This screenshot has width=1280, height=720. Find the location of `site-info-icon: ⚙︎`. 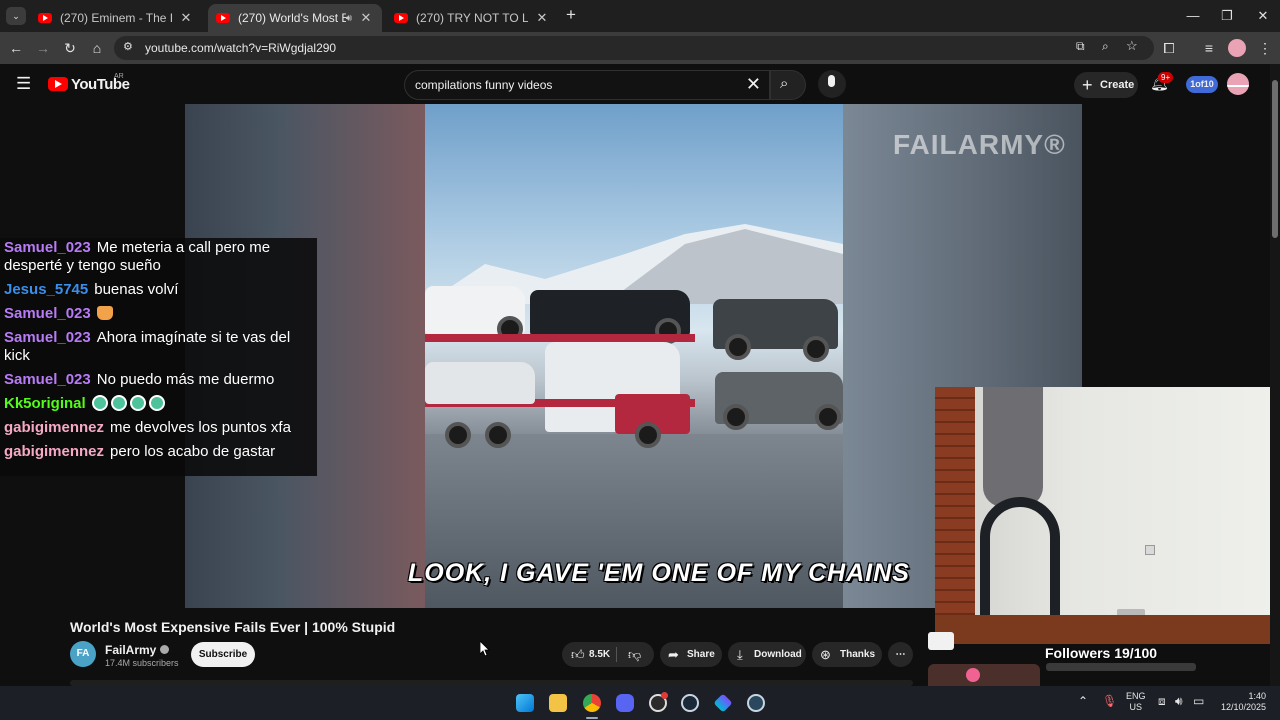

site-info-icon: ⚙︎ is located at coordinates (128, 46).